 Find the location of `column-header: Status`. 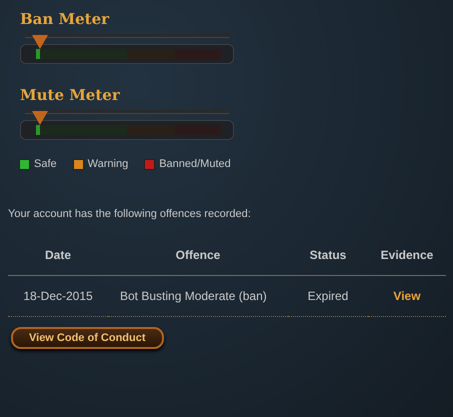

column-header: Status is located at coordinates (328, 258).